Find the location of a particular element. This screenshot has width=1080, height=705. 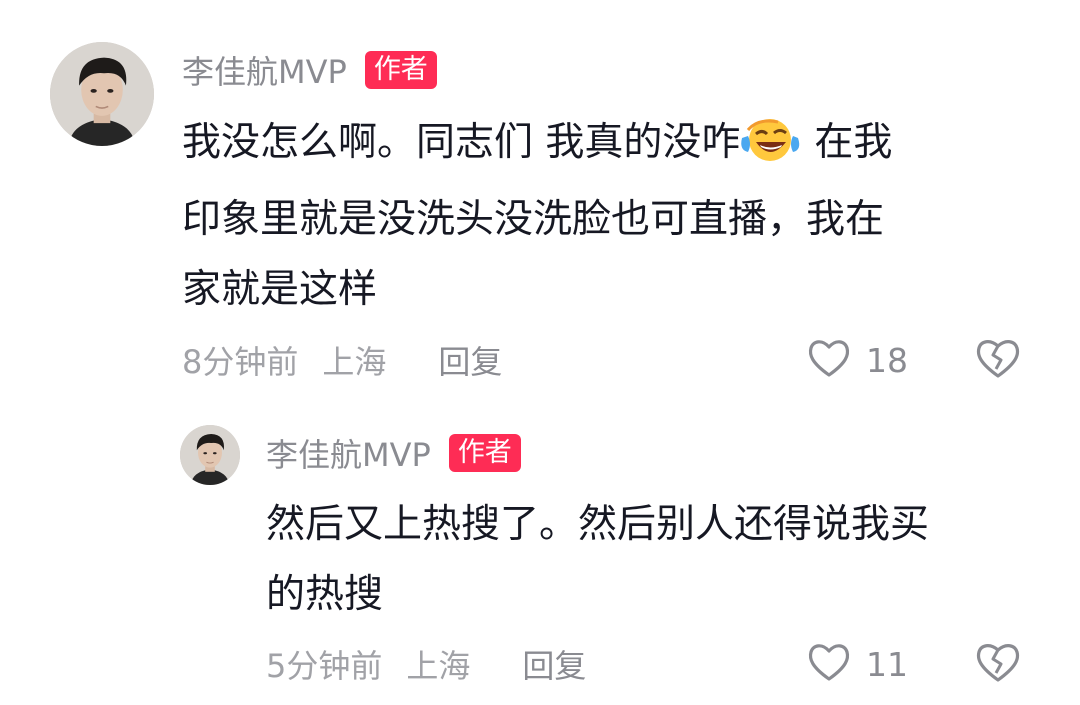

comment-meta: 5分钟前 上海 回复 is located at coordinates (426, 664).